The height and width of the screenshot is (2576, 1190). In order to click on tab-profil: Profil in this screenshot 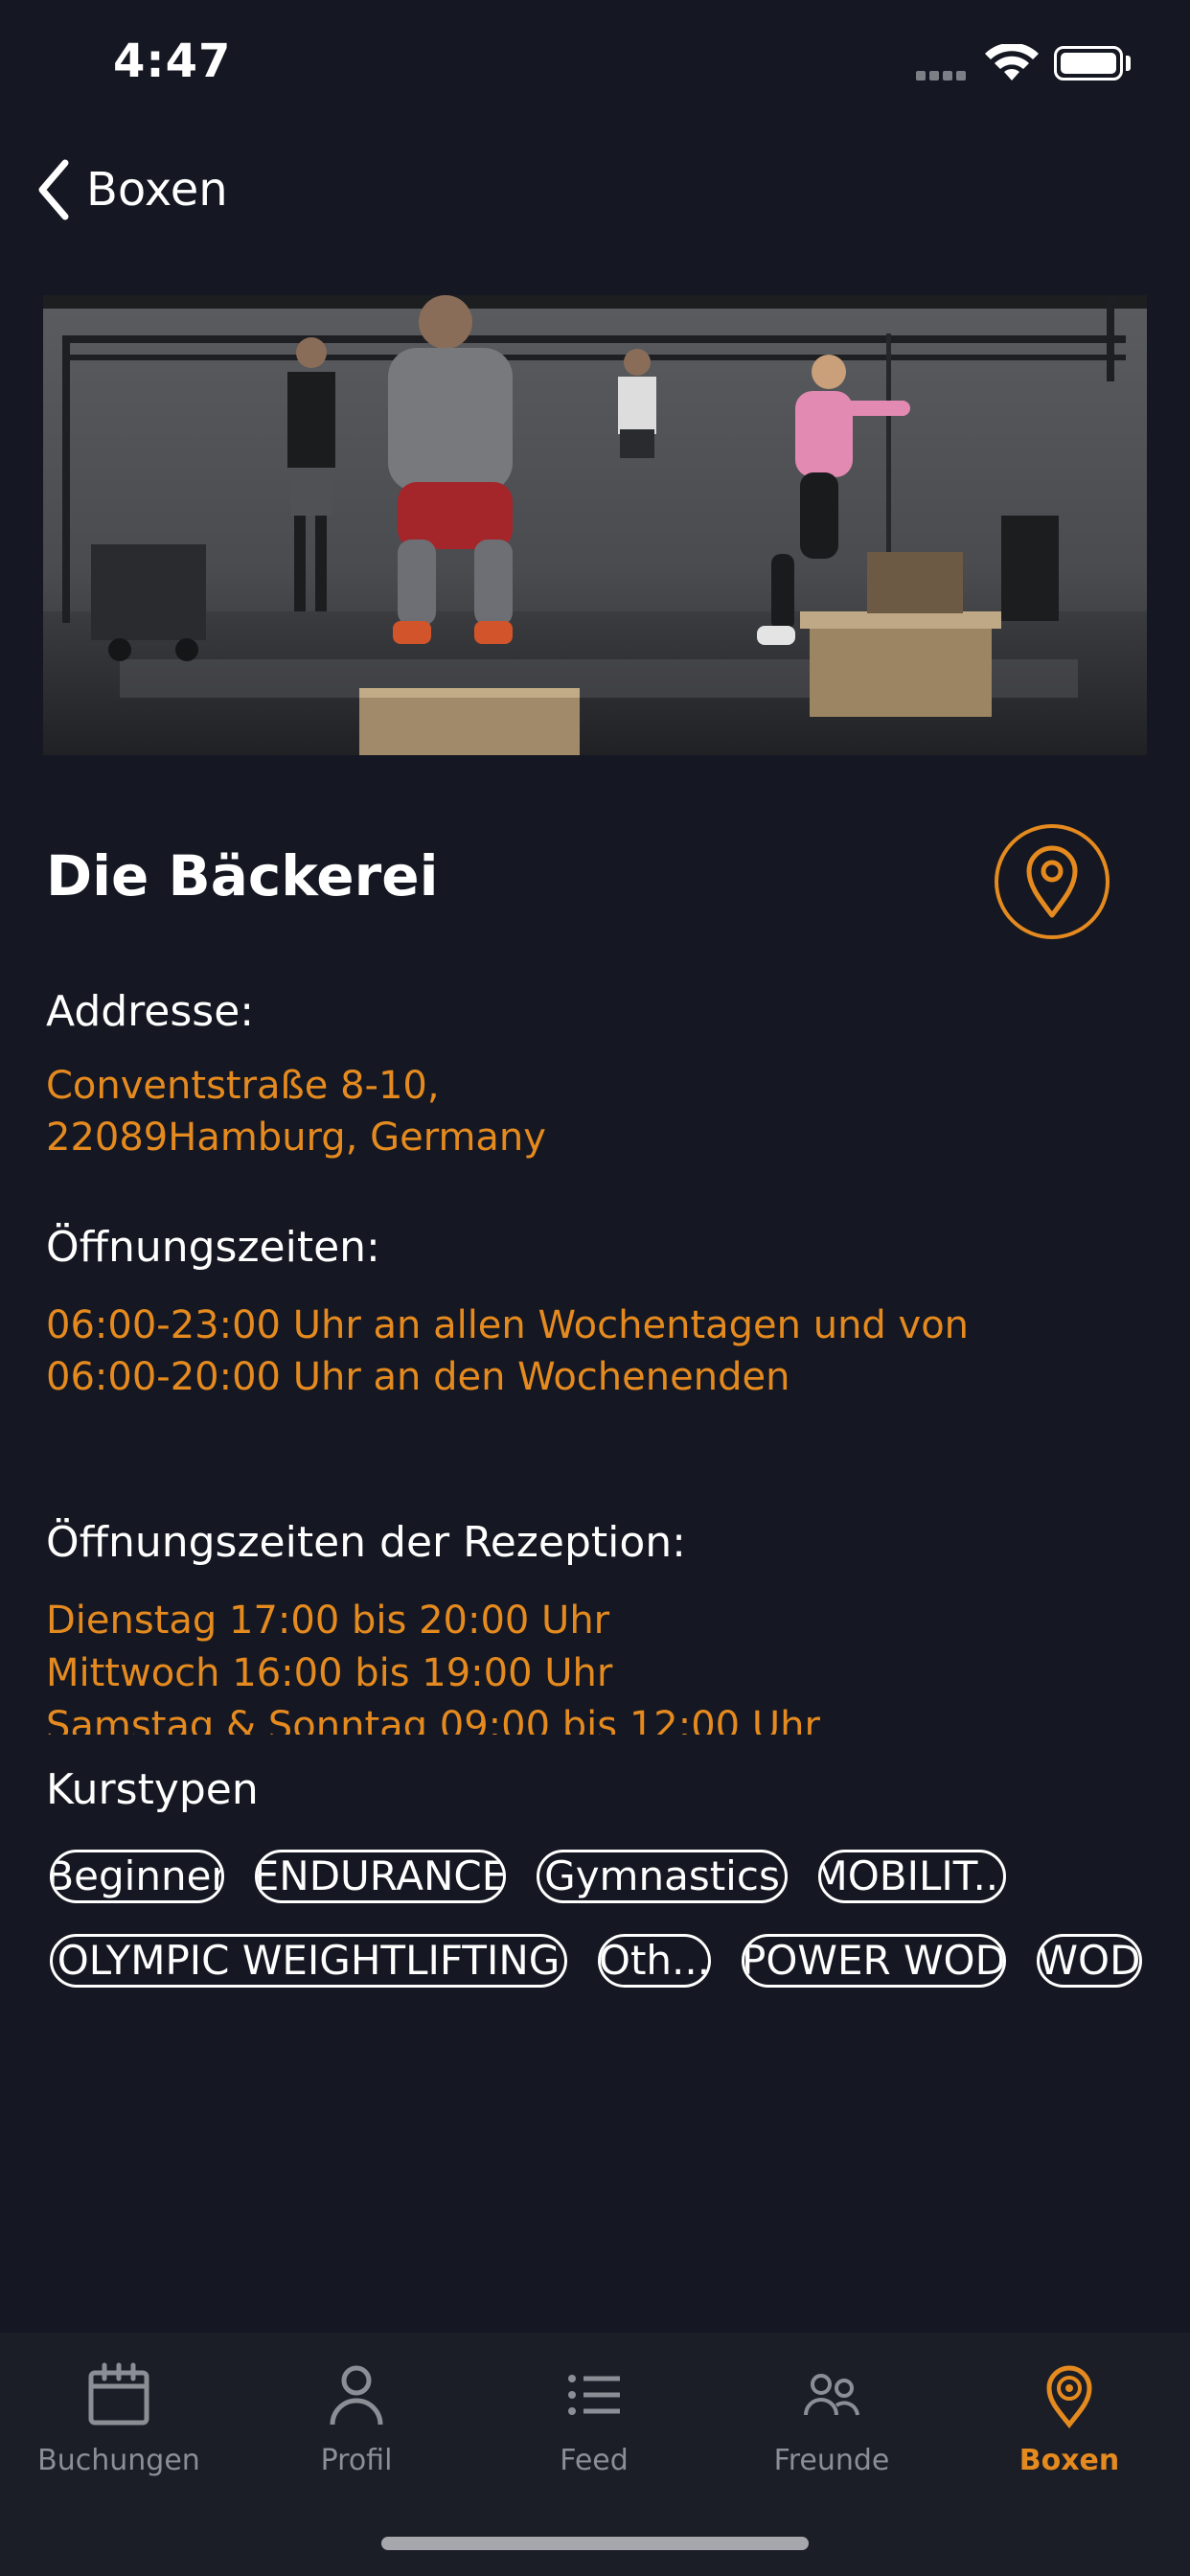, I will do `click(357, 2414)`.